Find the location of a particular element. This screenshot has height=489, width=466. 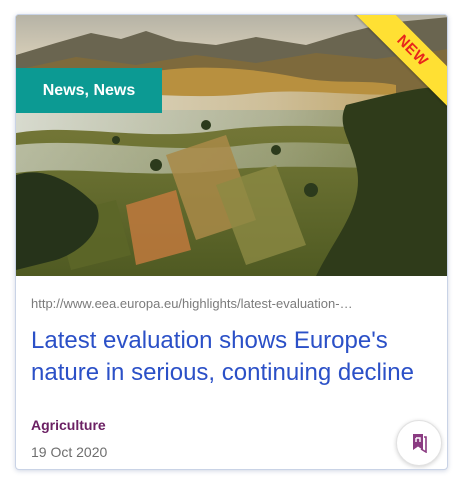

title-fade-overlay is located at coordinates (231, 399).